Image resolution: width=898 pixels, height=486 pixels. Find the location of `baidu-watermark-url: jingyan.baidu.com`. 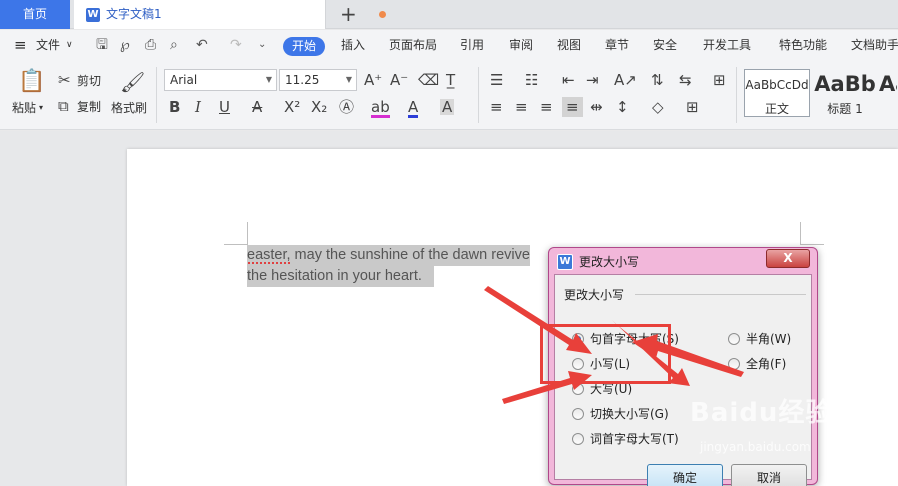

baidu-watermark-url: jingyan.baidu.com is located at coordinates (755, 447).